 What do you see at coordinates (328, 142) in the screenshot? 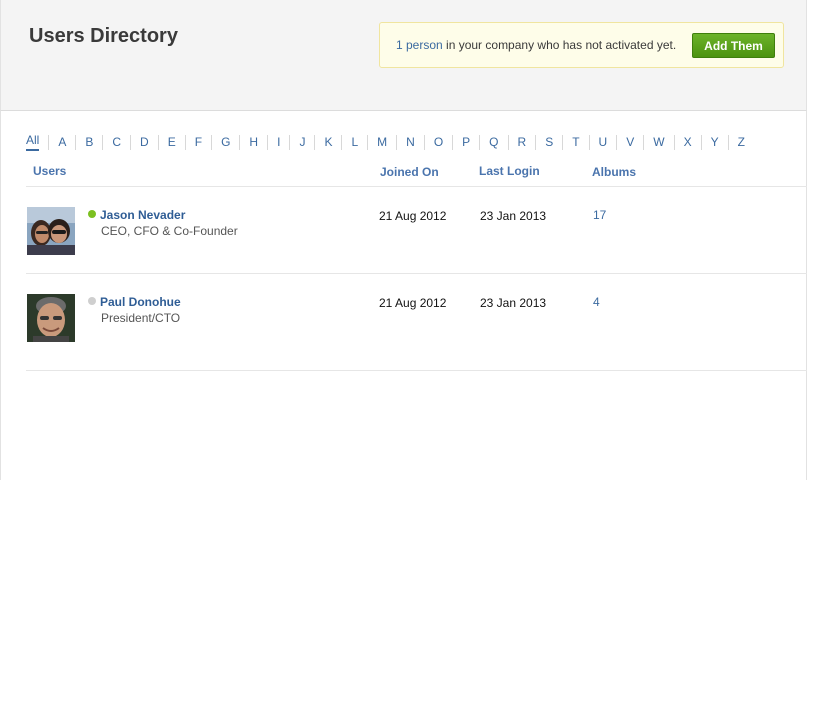
I see `alphabet-filter-k: K` at bounding box center [328, 142].